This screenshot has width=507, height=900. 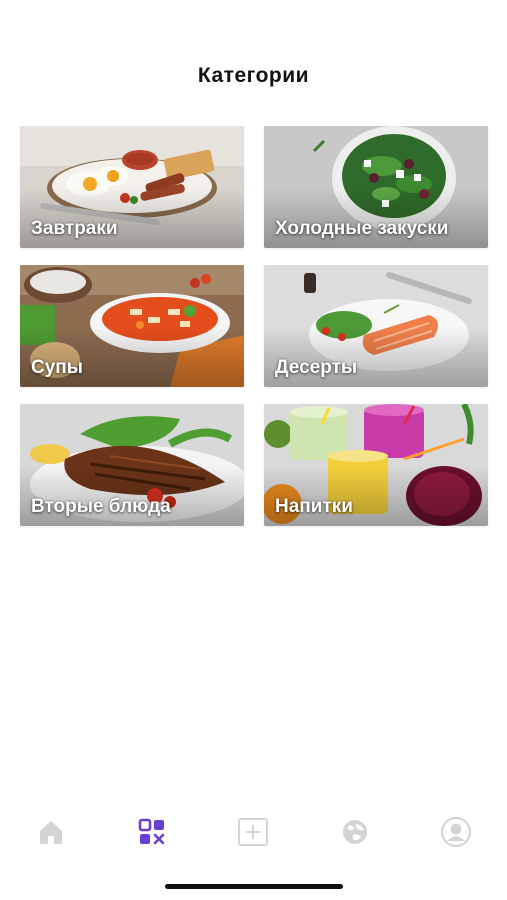 What do you see at coordinates (362, 228) in the screenshot?
I see `category-label: Холодные закуски` at bounding box center [362, 228].